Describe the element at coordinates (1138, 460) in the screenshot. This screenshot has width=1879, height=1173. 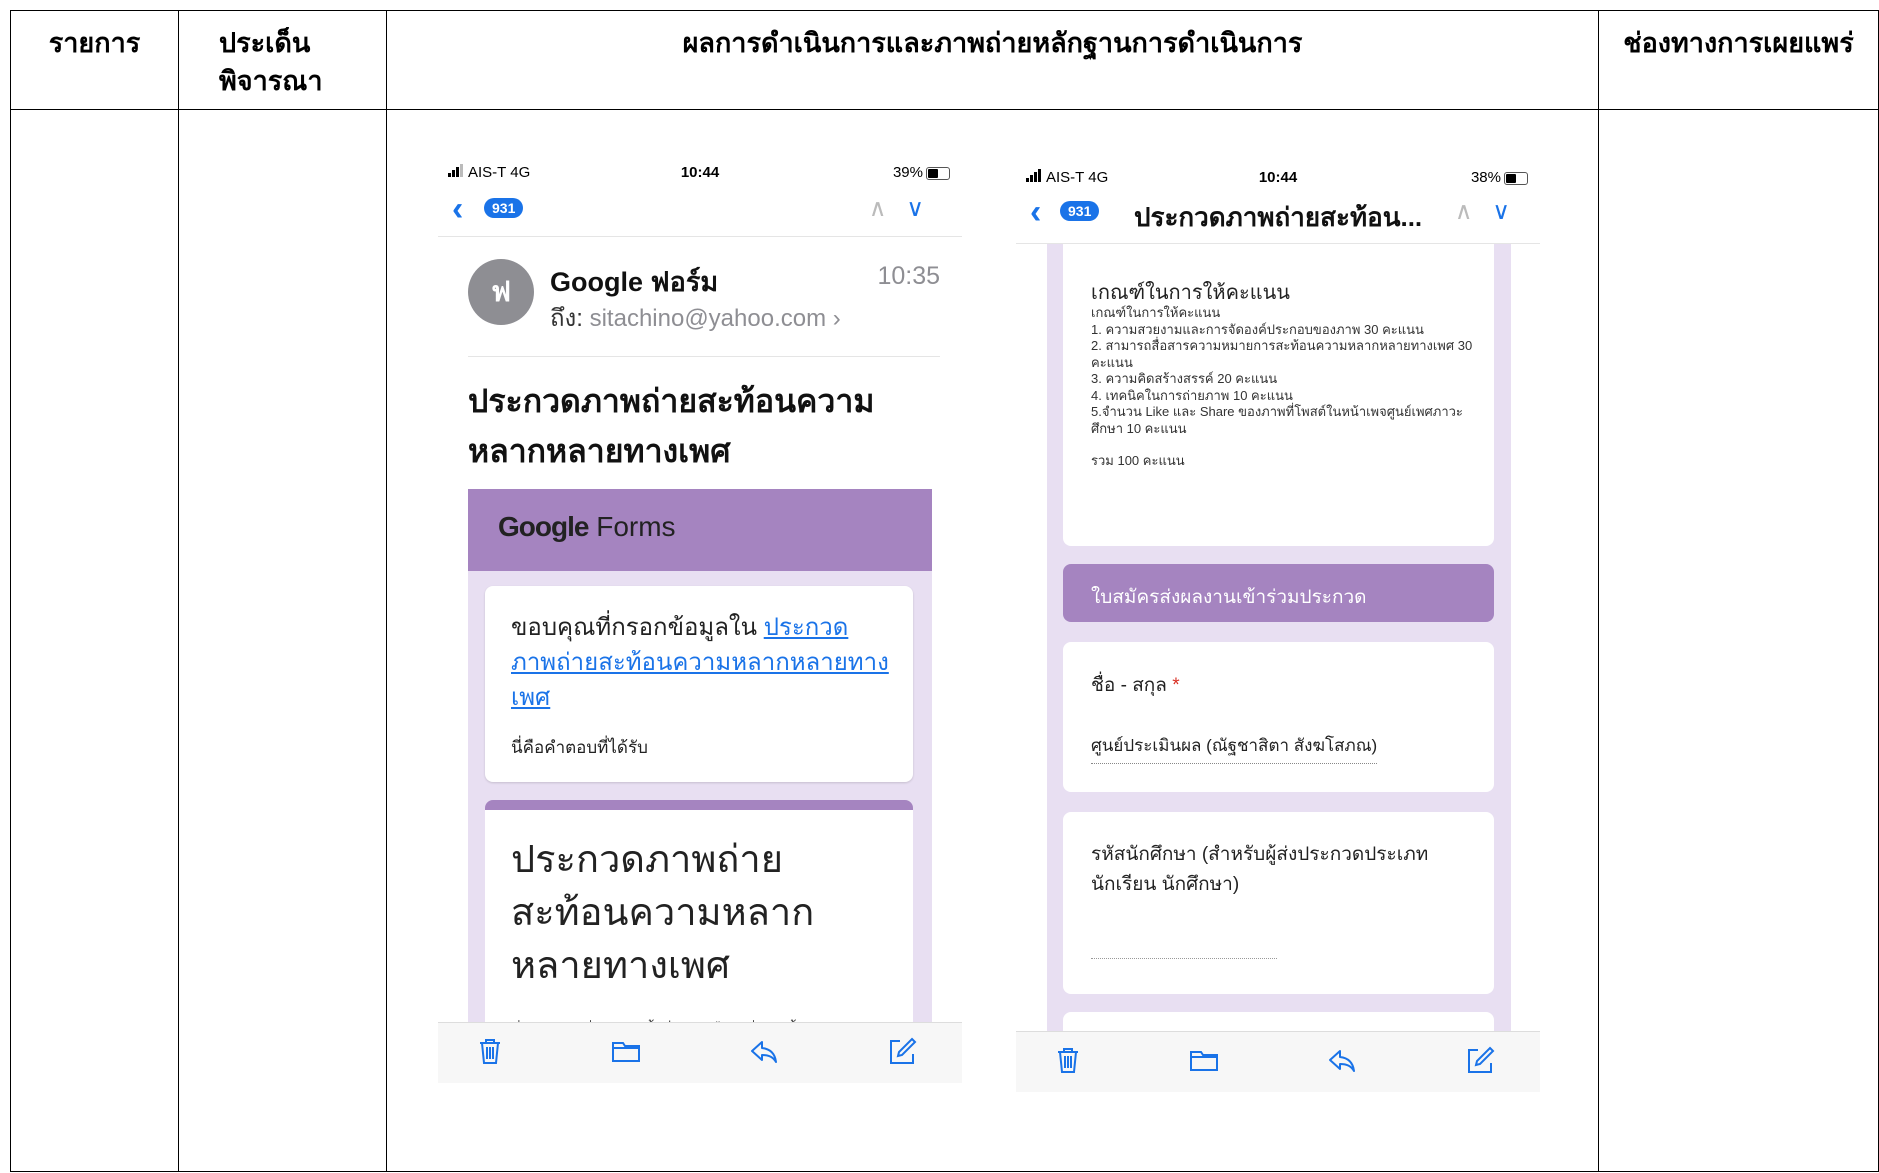
I see `criteria-total: รวม 100 คะแนน` at that location.